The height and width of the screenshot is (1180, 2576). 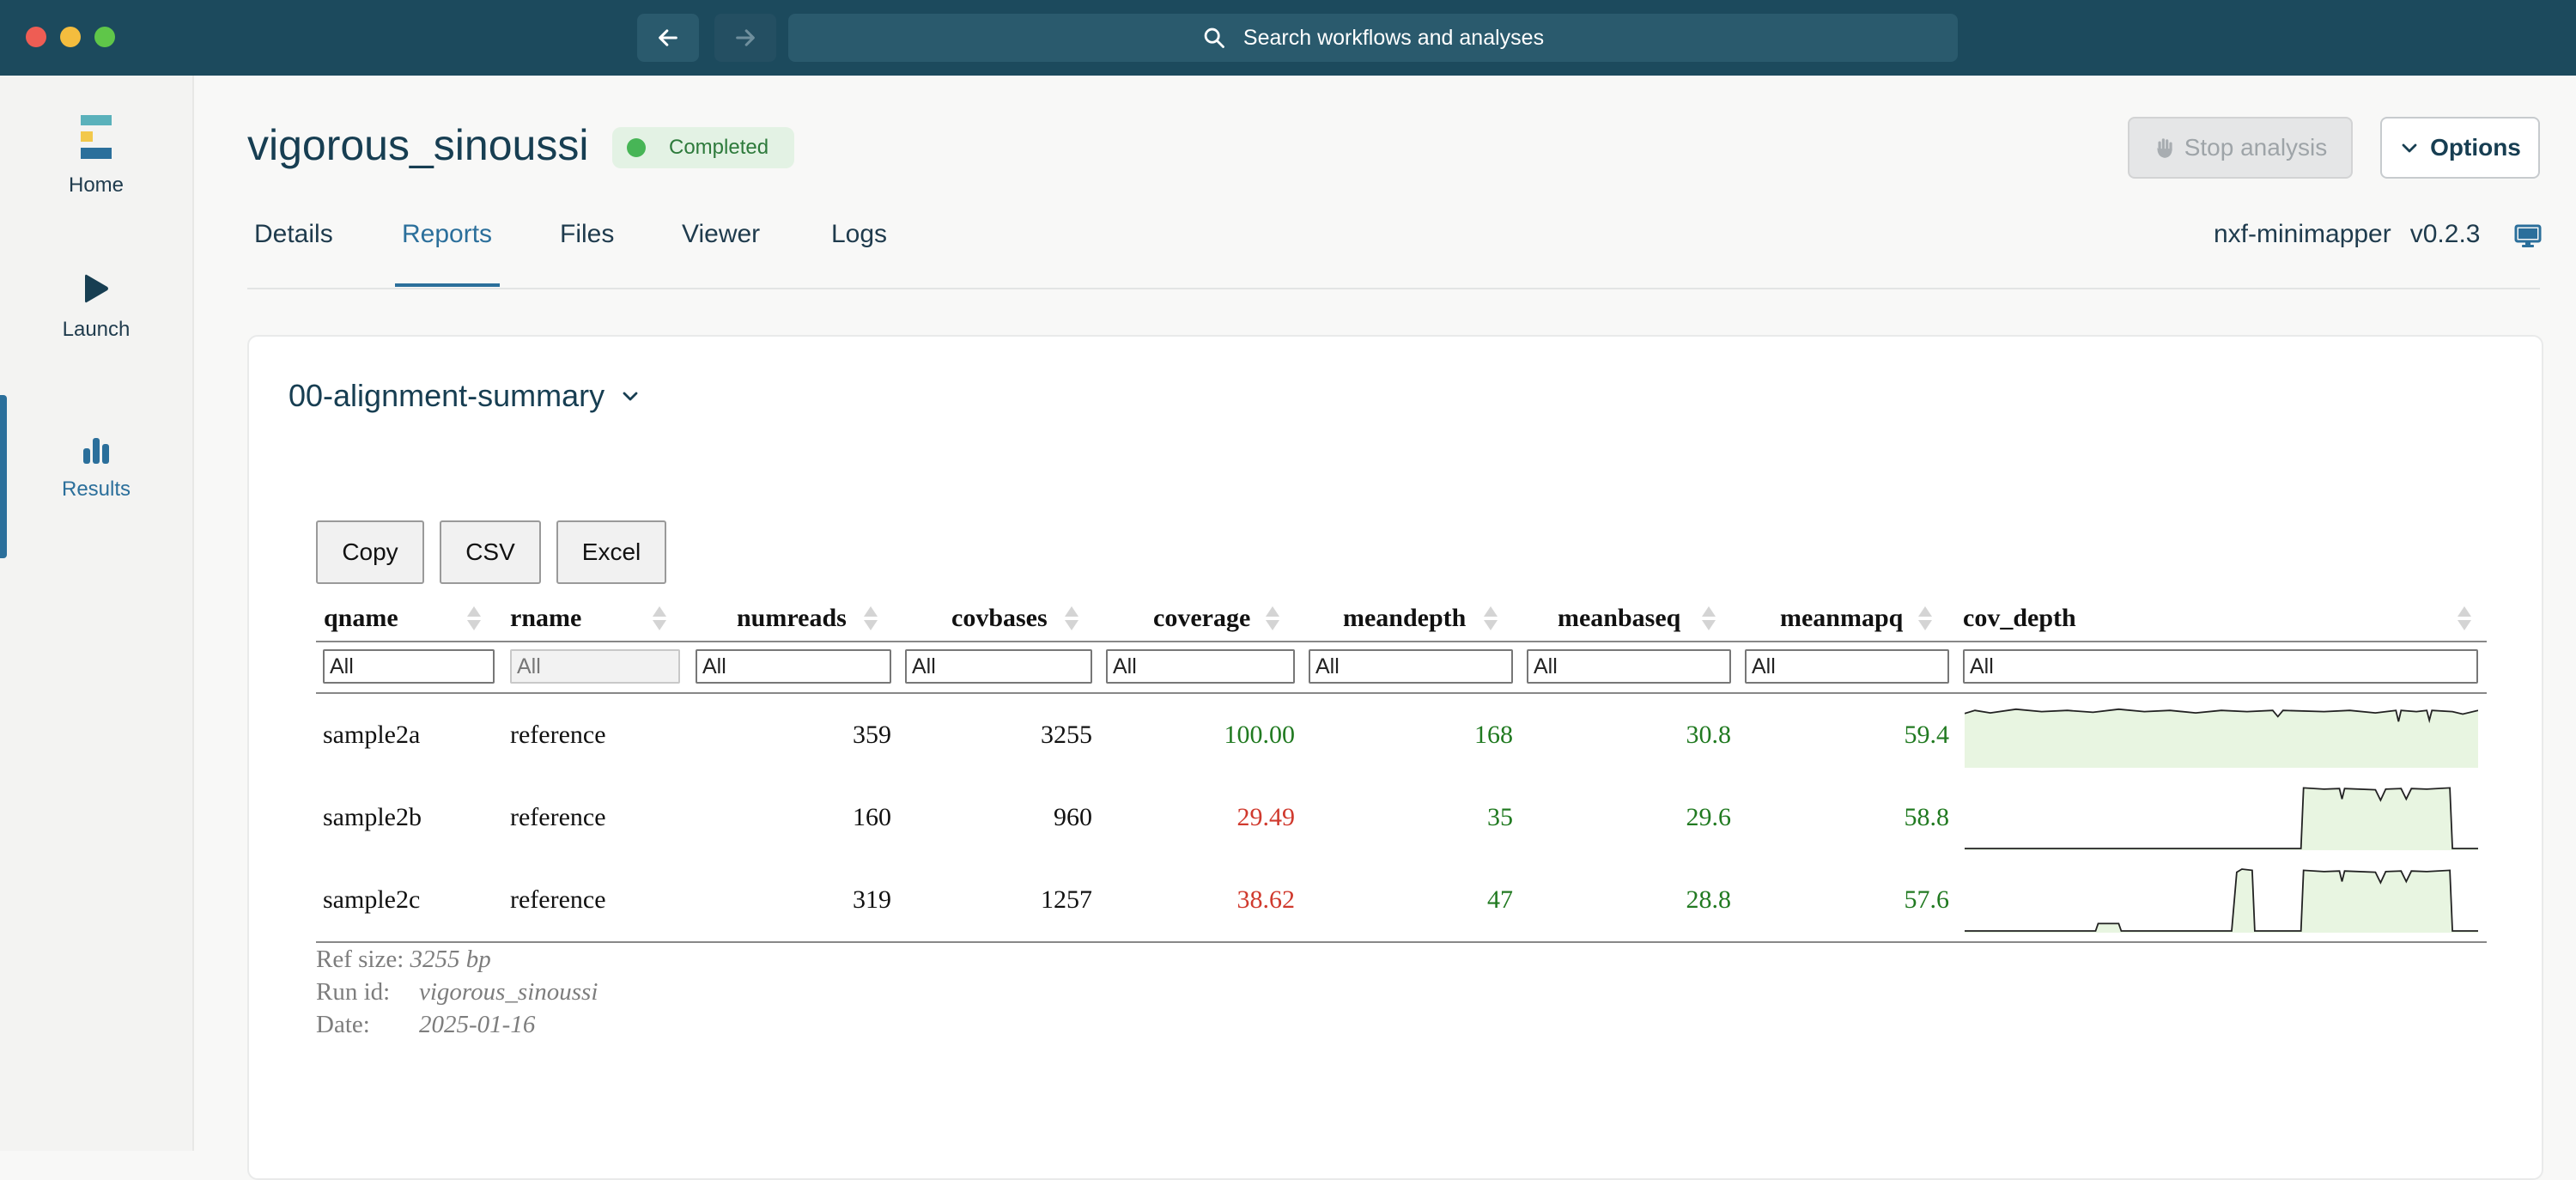 I want to click on tab-details: Details, so click(x=293, y=234).